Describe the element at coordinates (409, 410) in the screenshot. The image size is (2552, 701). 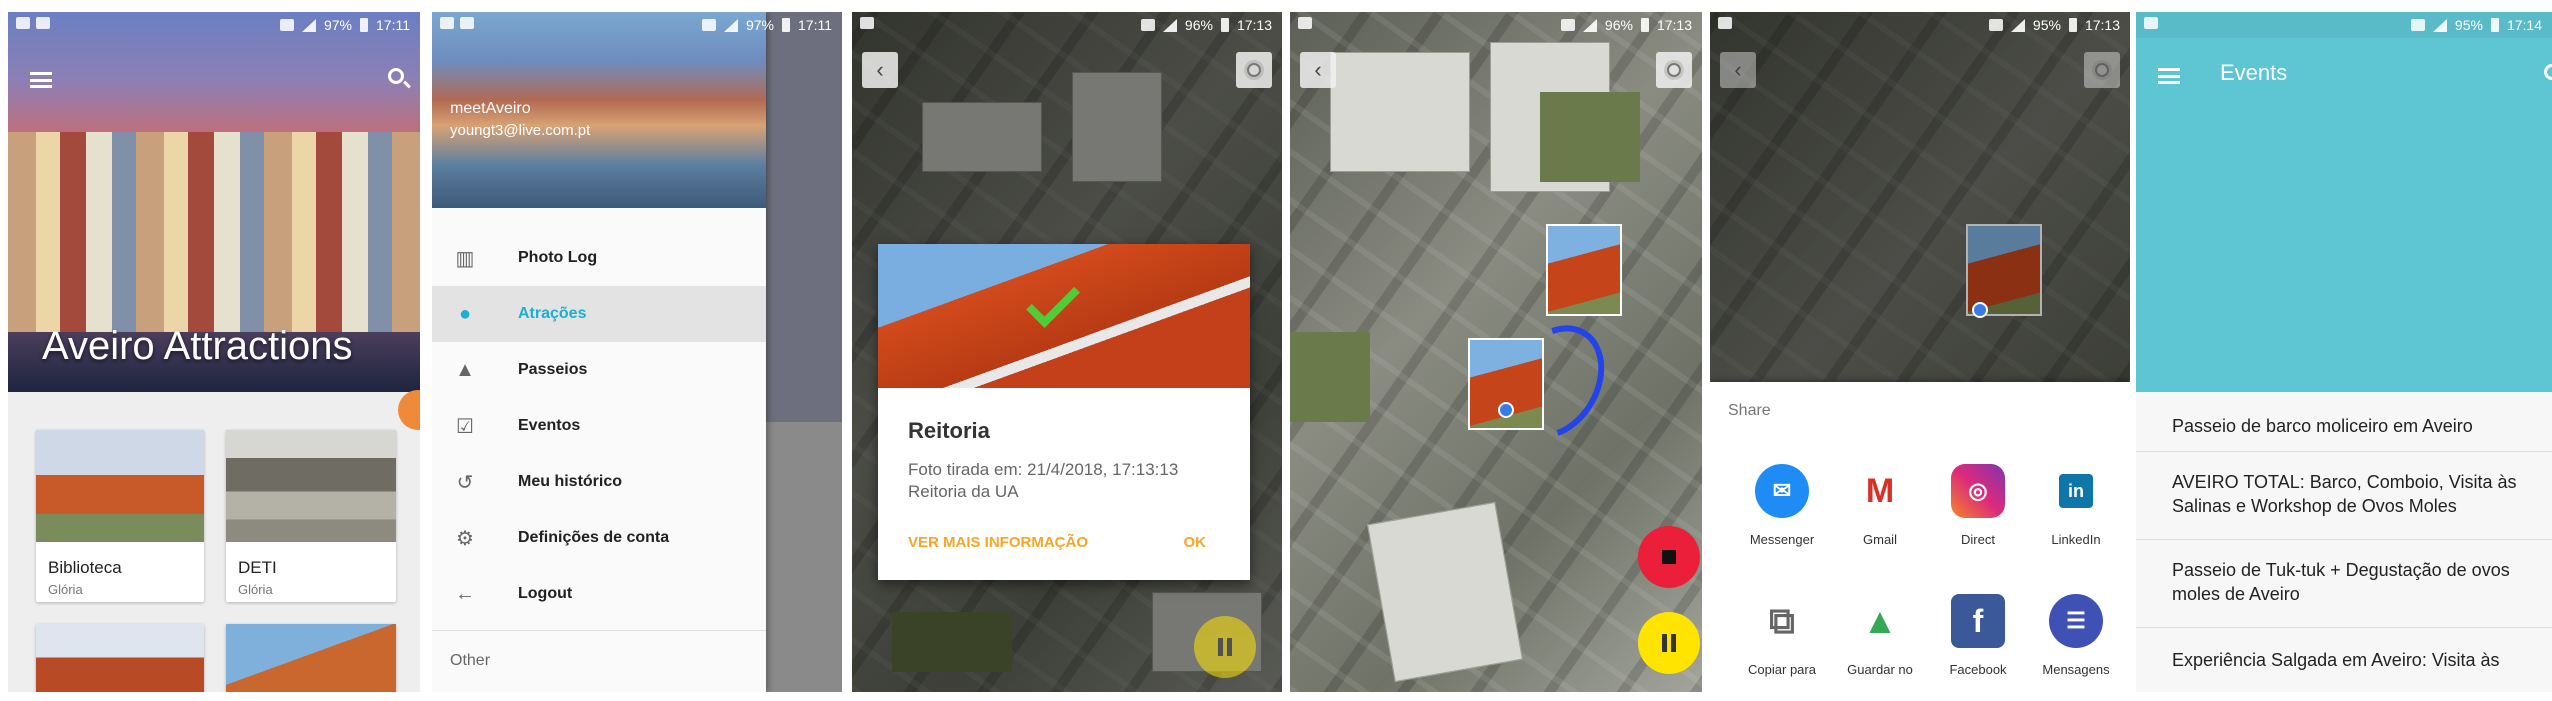
I see `floating-action-button` at that location.